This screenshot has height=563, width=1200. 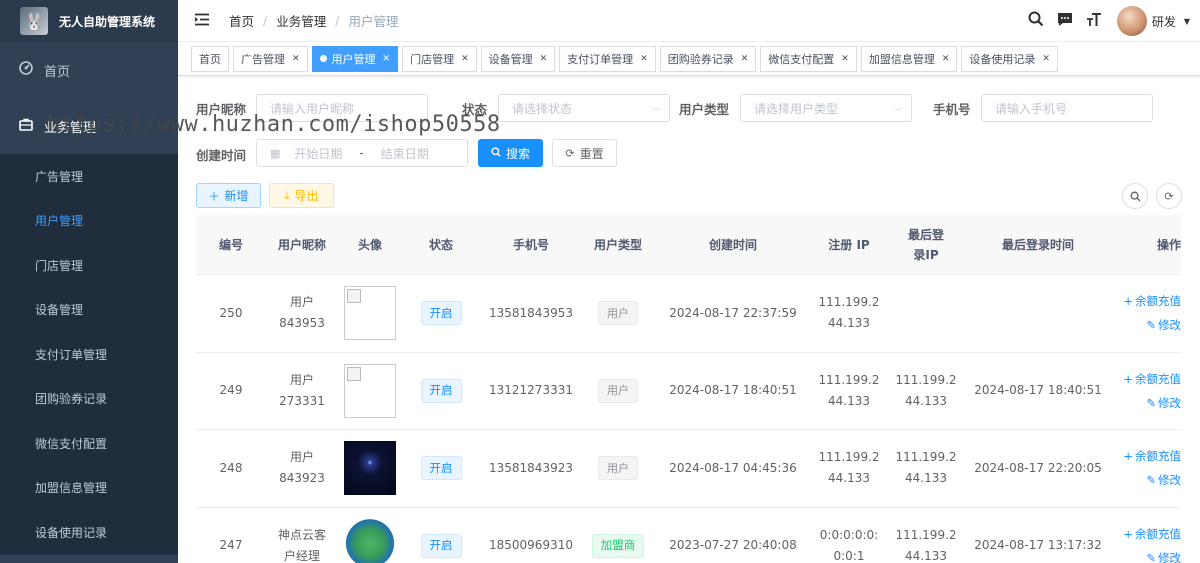 What do you see at coordinates (210, 58) in the screenshot?
I see `tag-home: 首页` at bounding box center [210, 58].